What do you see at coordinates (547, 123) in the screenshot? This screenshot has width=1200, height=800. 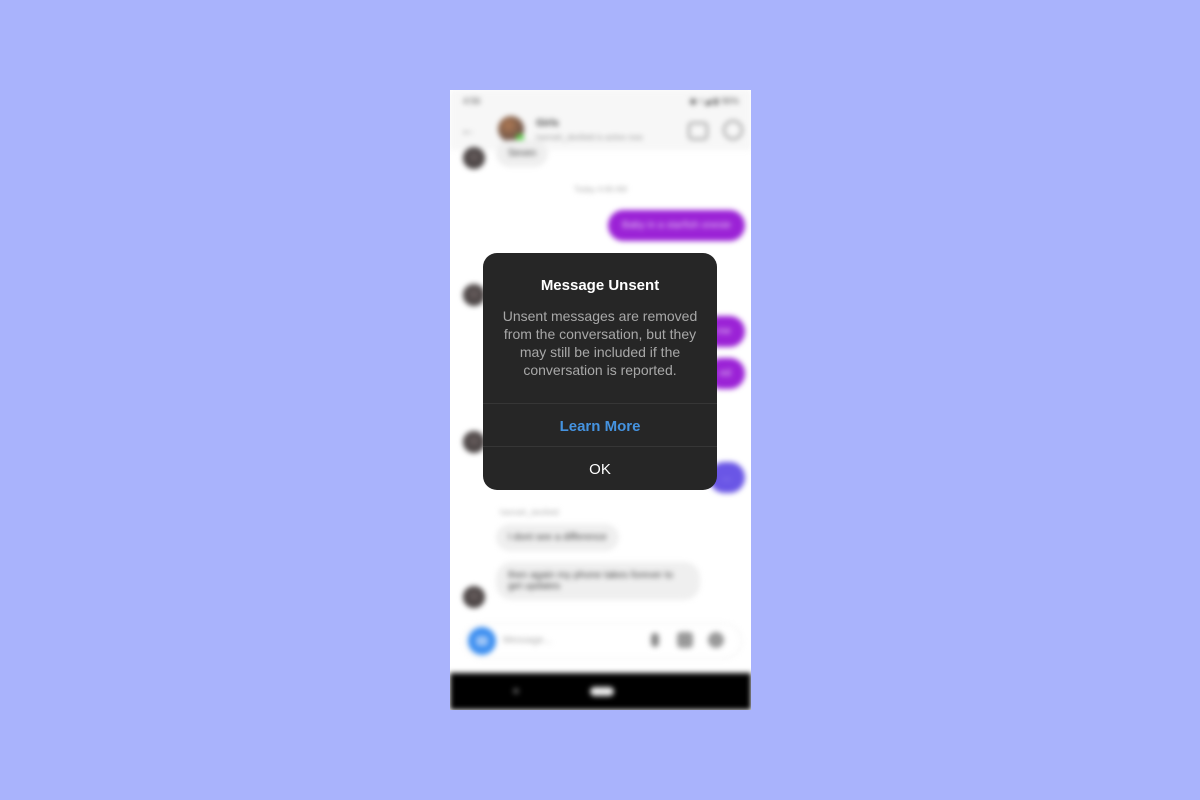 I see `chat-name: Girls` at bounding box center [547, 123].